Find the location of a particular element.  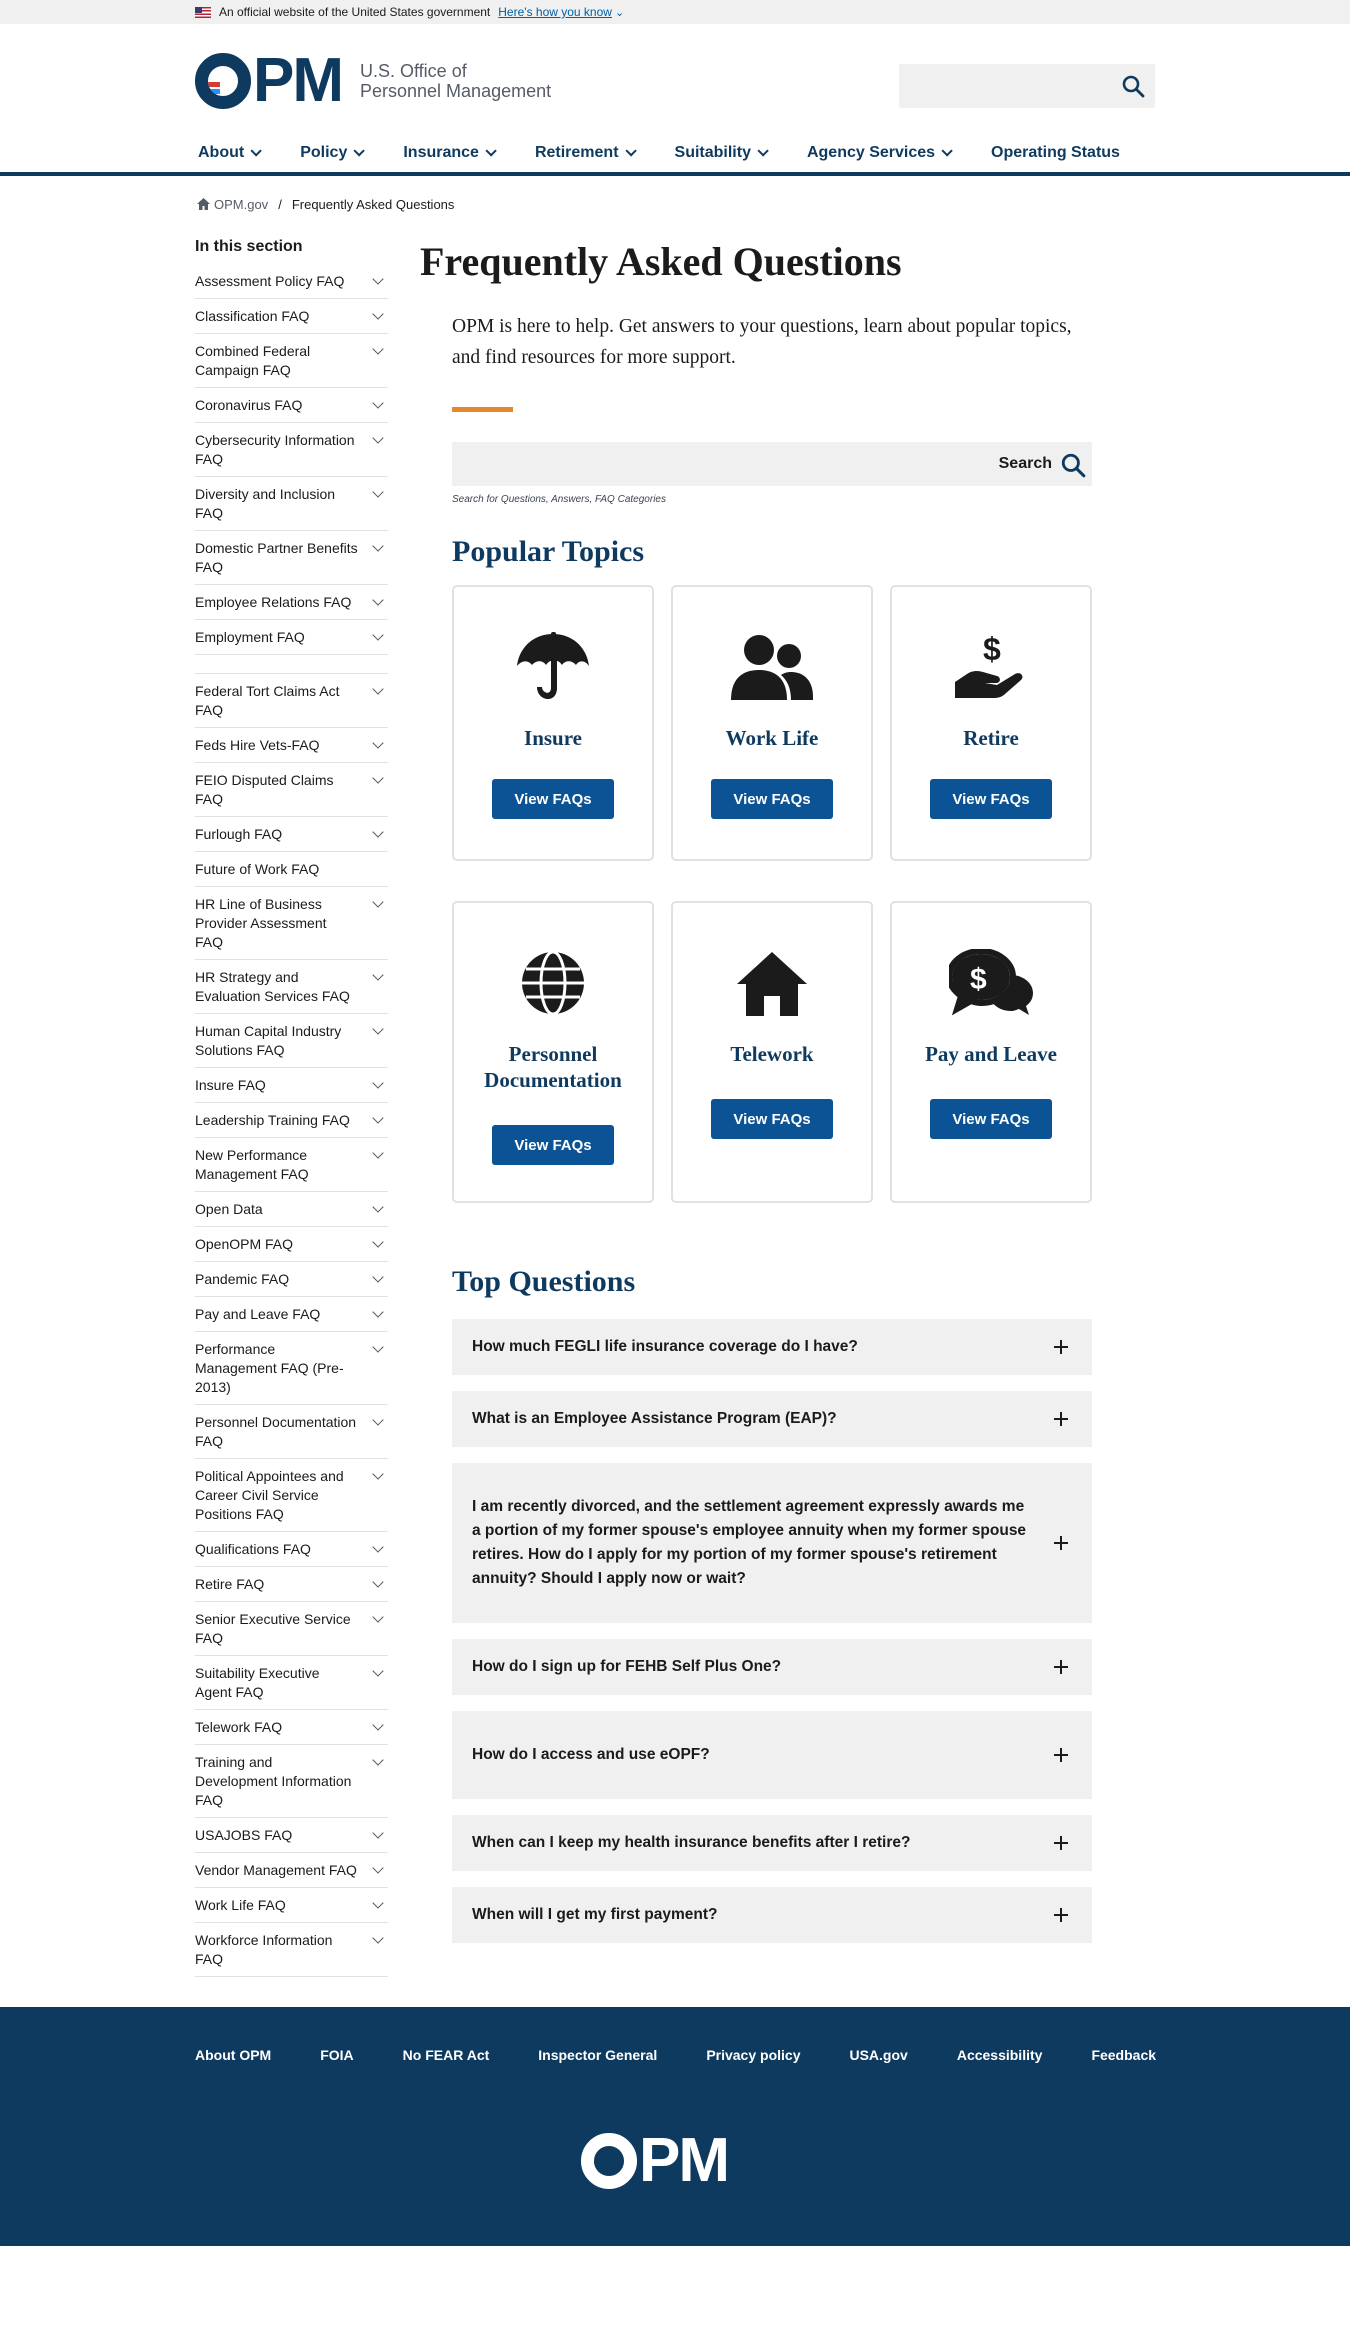

side-nav-item: Qualifications FAQ is located at coordinates (291, 1549).